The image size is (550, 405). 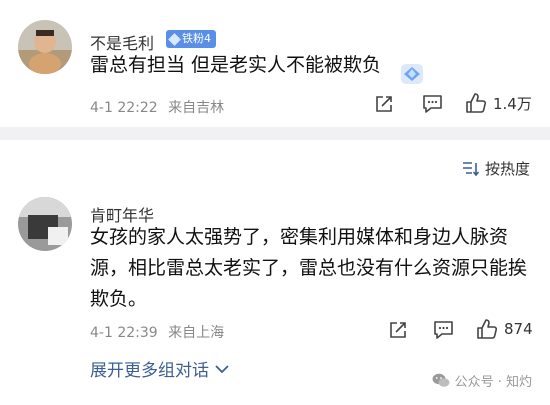 I want to click on expand-label: 展开更多组对话, so click(x=149, y=371).